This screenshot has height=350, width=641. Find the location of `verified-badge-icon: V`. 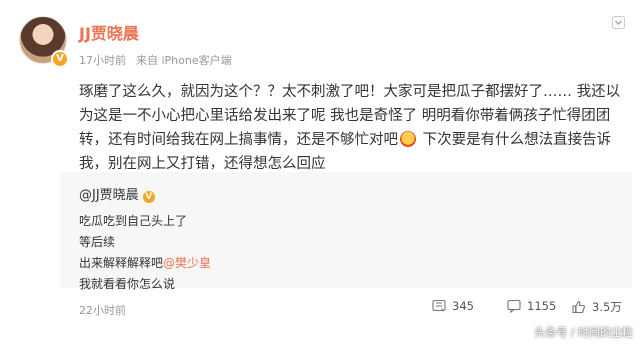

verified-badge-icon: V is located at coordinates (60, 59).